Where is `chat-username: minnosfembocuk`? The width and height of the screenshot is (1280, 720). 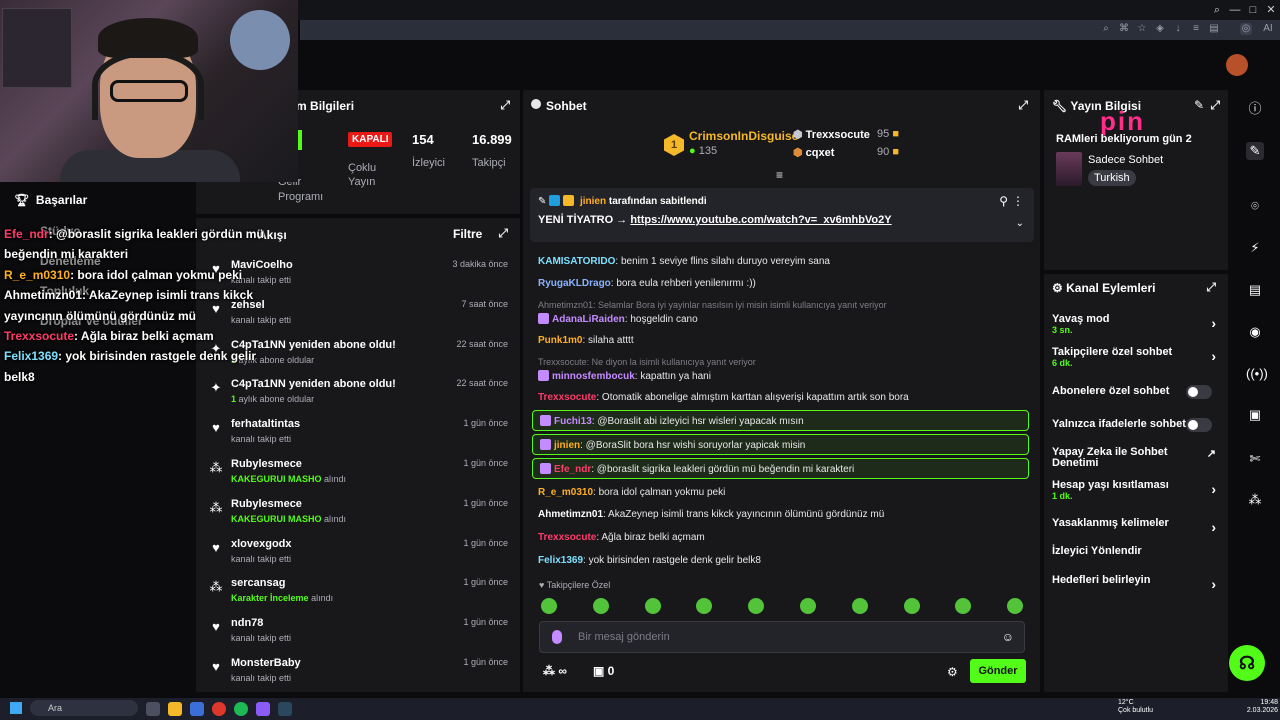 chat-username: minnosfembocuk is located at coordinates (593, 376).